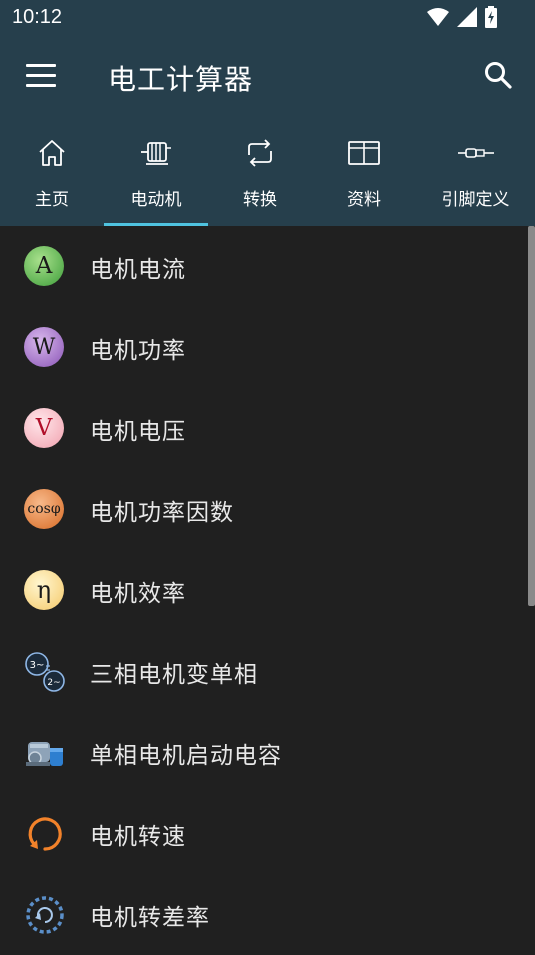 This screenshot has width=535, height=955. What do you see at coordinates (156, 178) in the screenshot?
I see `tab-motor: 电动机` at bounding box center [156, 178].